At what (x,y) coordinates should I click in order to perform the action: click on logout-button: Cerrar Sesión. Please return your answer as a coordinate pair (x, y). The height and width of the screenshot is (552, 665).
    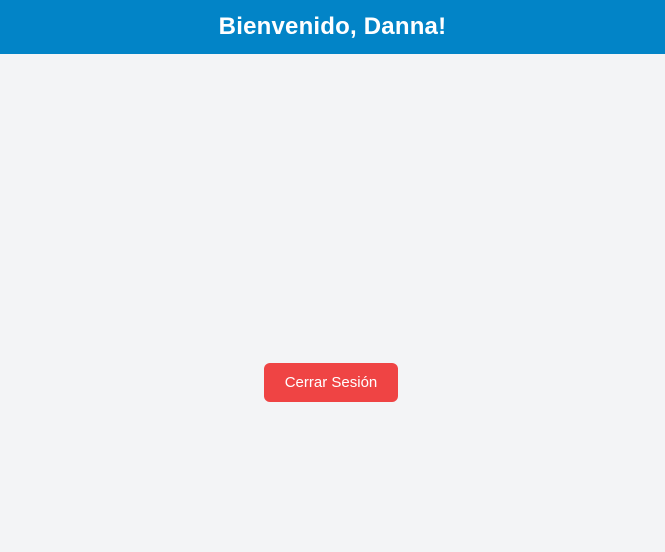
    Looking at the image, I should click on (331, 382).